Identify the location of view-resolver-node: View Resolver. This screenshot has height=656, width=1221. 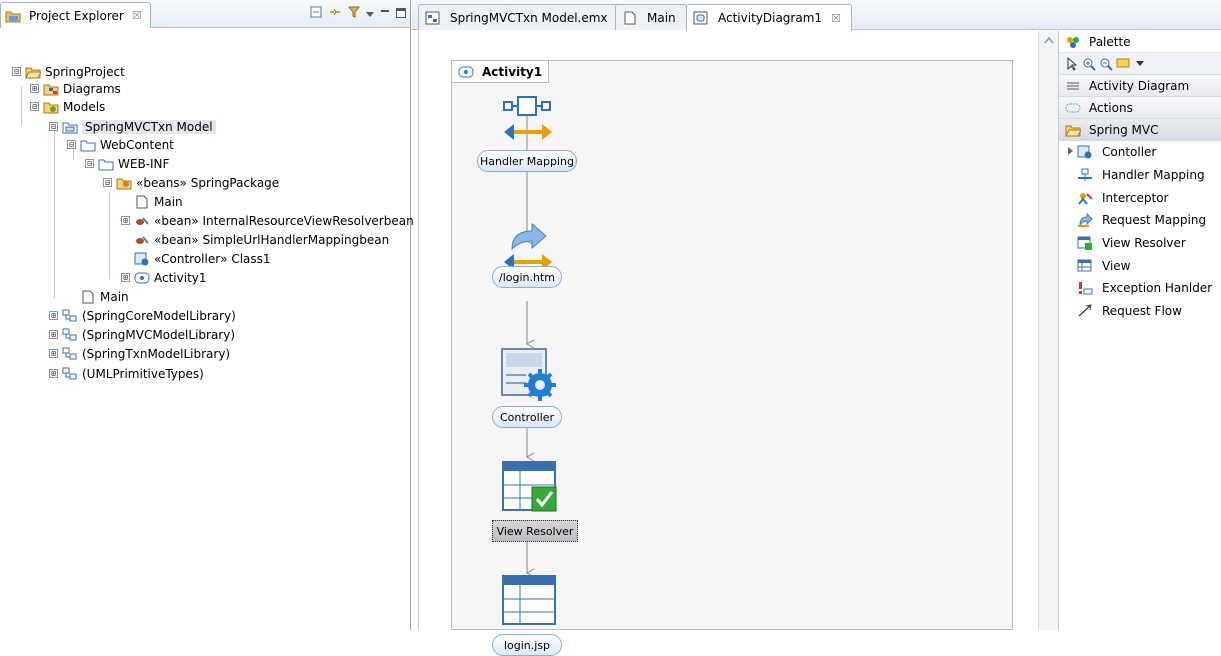
(535, 531).